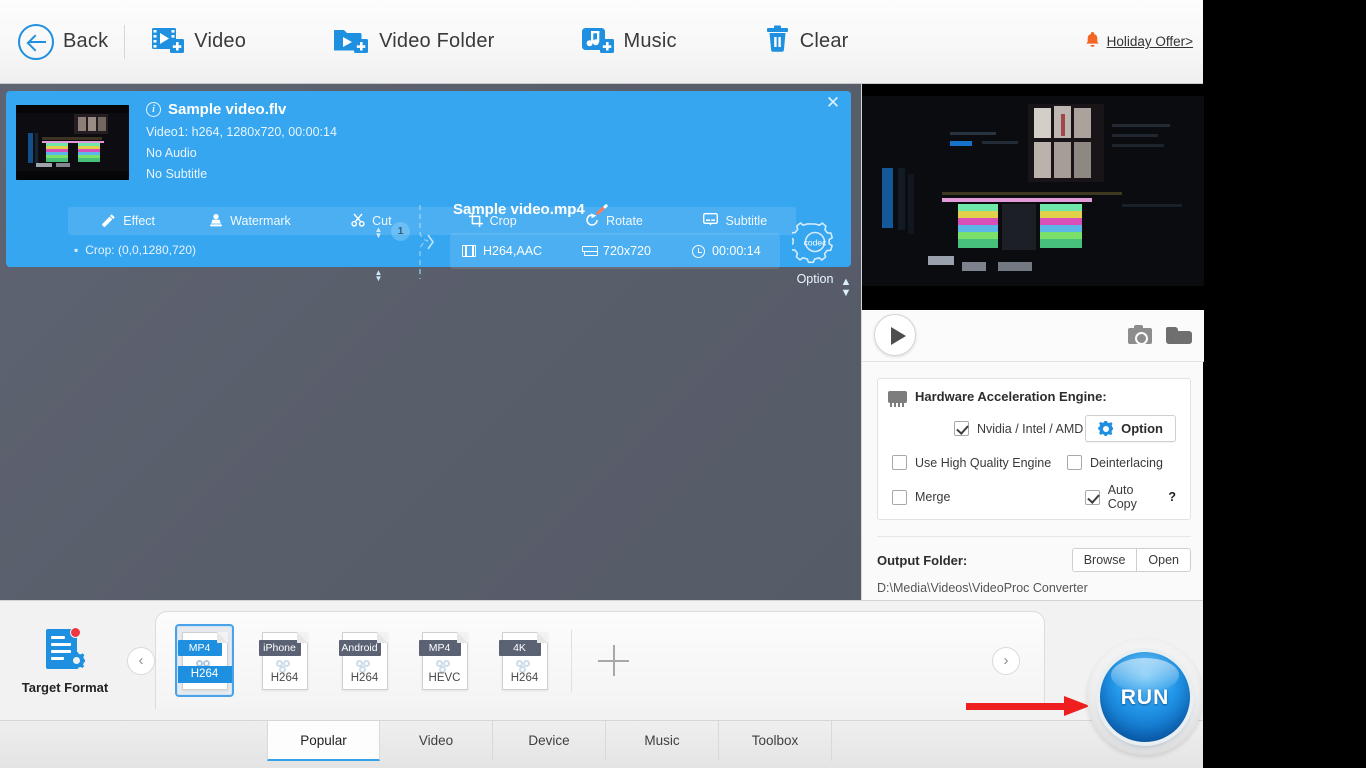  What do you see at coordinates (141, 661) in the screenshot?
I see `format-prev-button: ‹` at bounding box center [141, 661].